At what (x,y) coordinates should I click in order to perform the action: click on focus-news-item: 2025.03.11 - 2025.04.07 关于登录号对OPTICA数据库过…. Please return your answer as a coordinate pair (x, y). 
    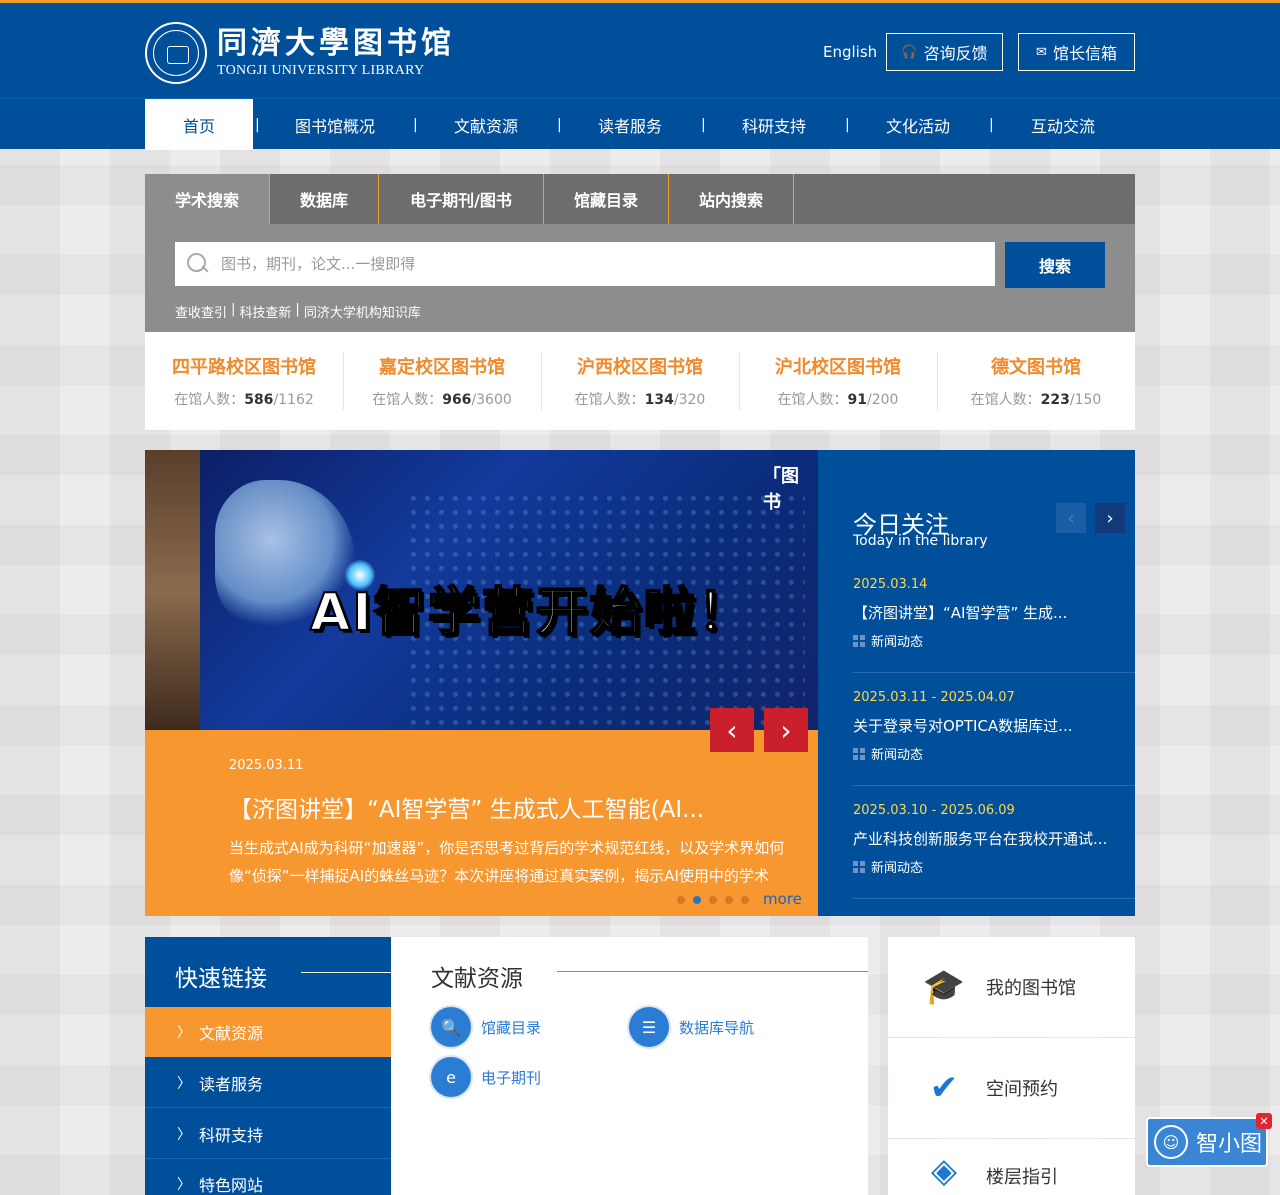
    Looking at the image, I should click on (994, 730).